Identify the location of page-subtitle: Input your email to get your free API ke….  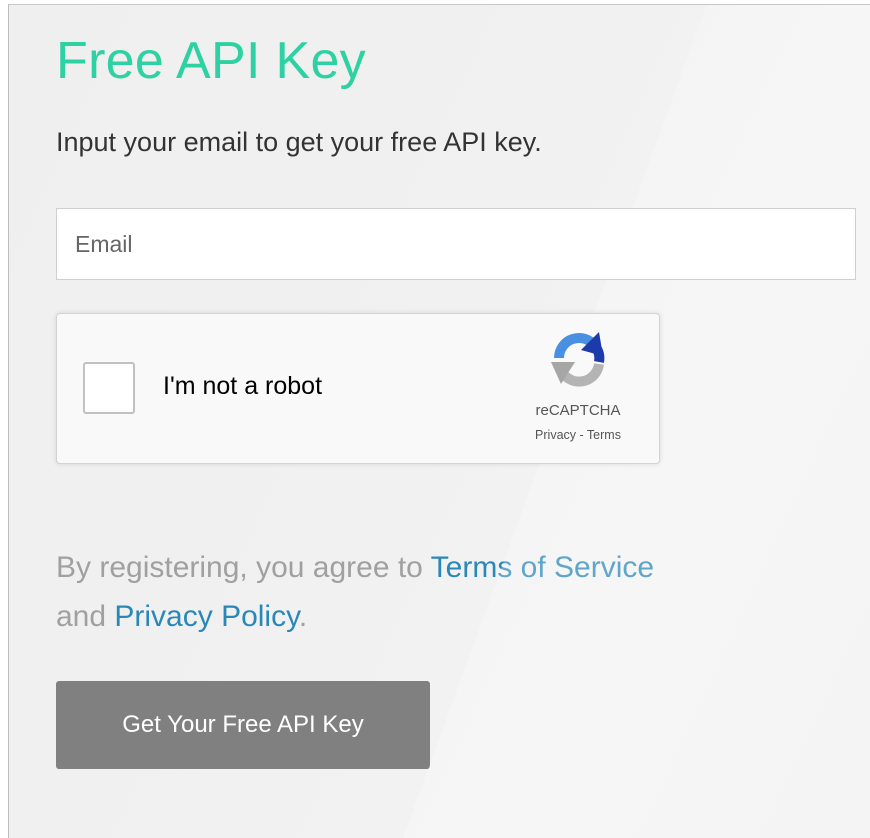
(299, 142).